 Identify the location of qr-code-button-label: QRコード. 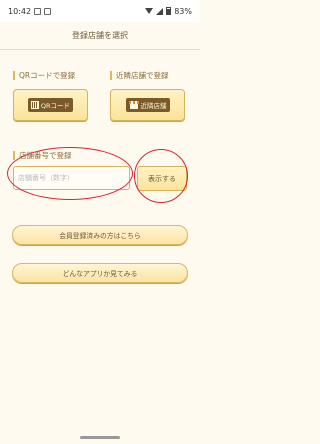
(55, 106).